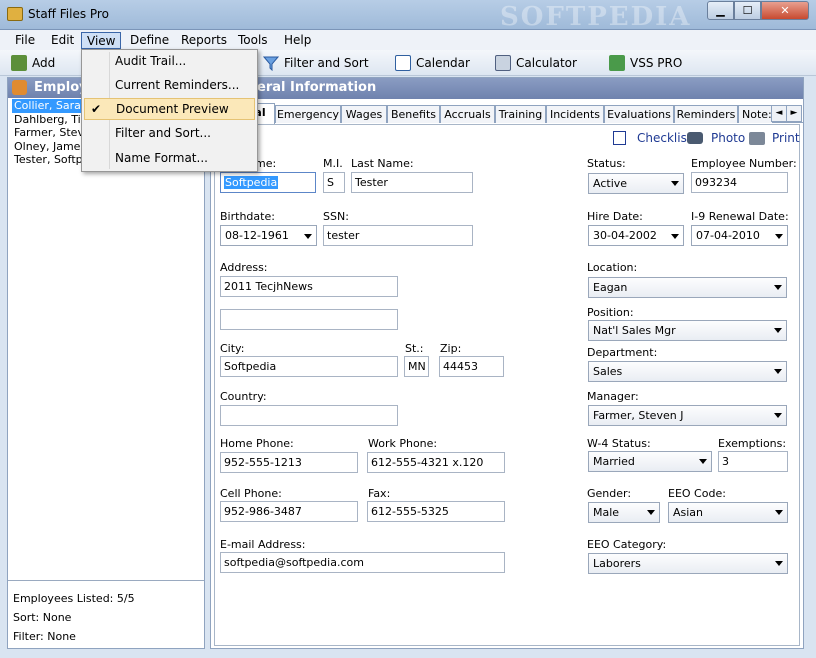  Describe the element at coordinates (639, 114) in the screenshot. I see `tab-evaluations: Evaluations` at that location.